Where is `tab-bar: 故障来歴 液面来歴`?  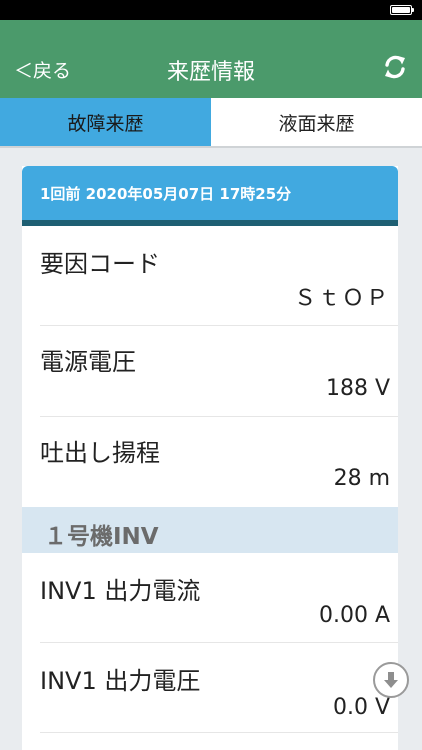 tab-bar: 故障来歴 液面来歴 is located at coordinates (211, 123).